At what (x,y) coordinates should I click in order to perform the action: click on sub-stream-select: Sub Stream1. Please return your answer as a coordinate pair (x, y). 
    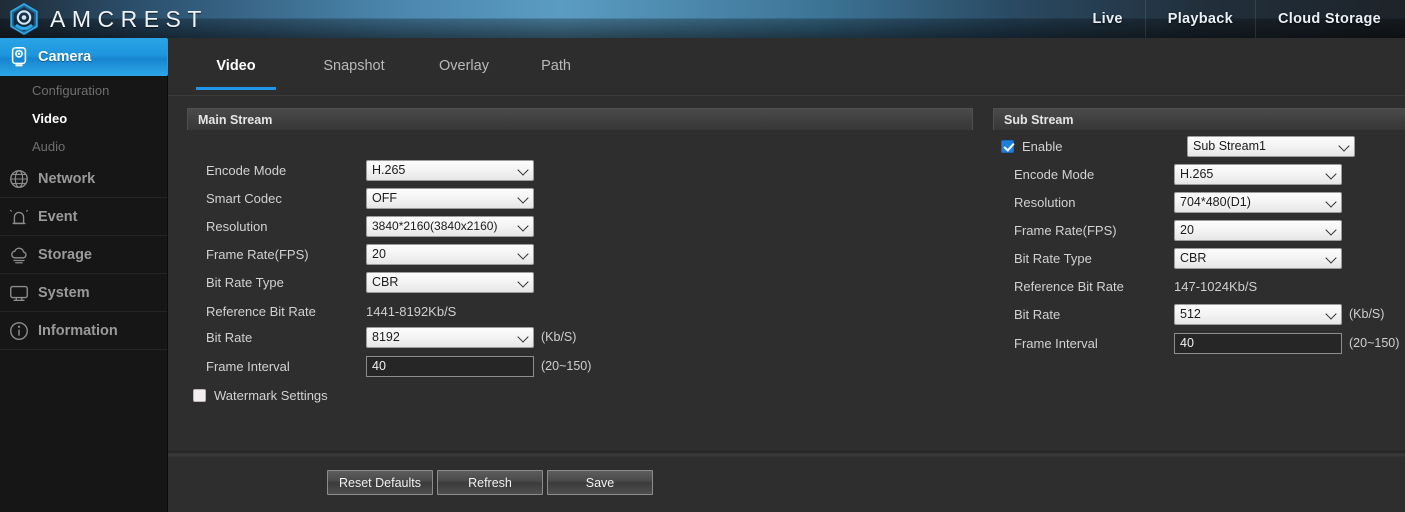
    Looking at the image, I should click on (1271, 146).